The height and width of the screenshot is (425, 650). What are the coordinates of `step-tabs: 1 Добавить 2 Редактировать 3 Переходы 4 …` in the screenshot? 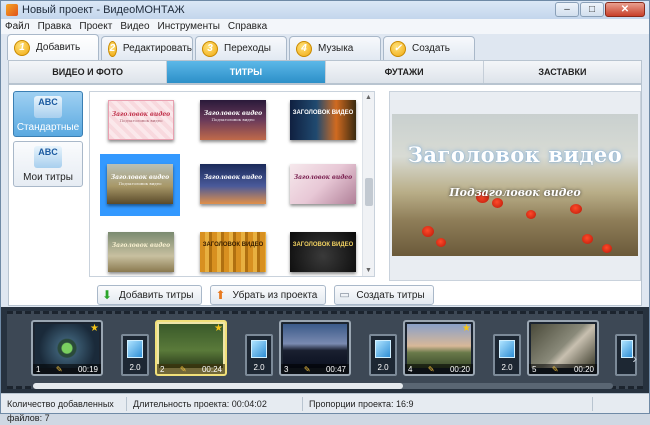 It's located at (325, 47).